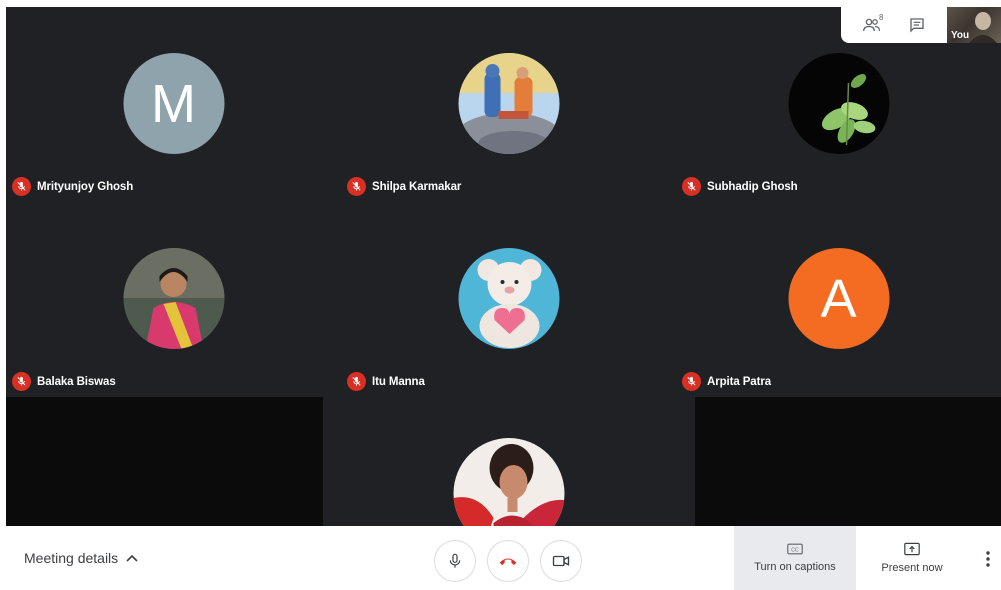 The width and height of the screenshot is (1001, 590). What do you see at coordinates (894, 25) in the screenshot?
I see `top-controls: 8` at bounding box center [894, 25].